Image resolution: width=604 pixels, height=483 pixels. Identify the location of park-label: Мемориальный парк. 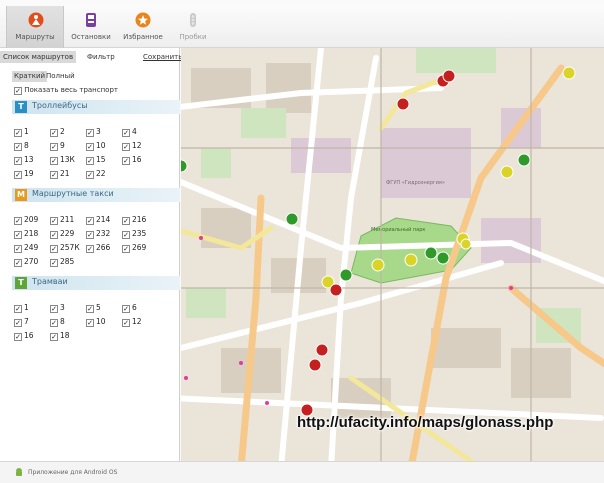
(398, 229).